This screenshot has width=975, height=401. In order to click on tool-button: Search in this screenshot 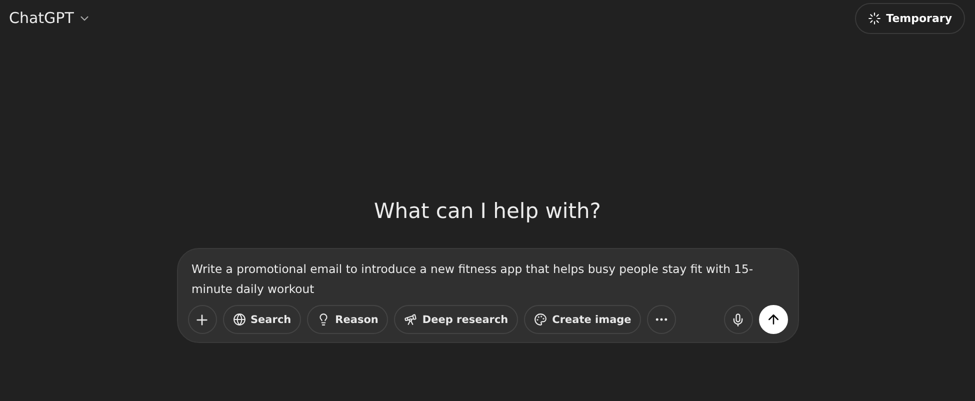, I will do `click(262, 319)`.